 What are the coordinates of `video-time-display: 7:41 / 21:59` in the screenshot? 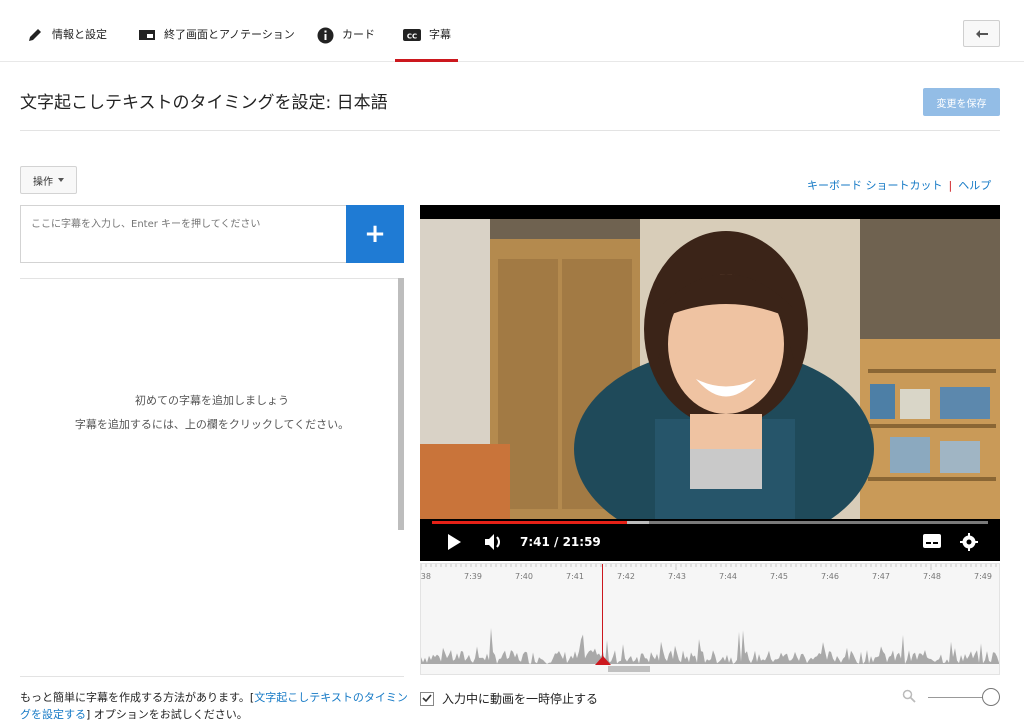 It's located at (560, 542).